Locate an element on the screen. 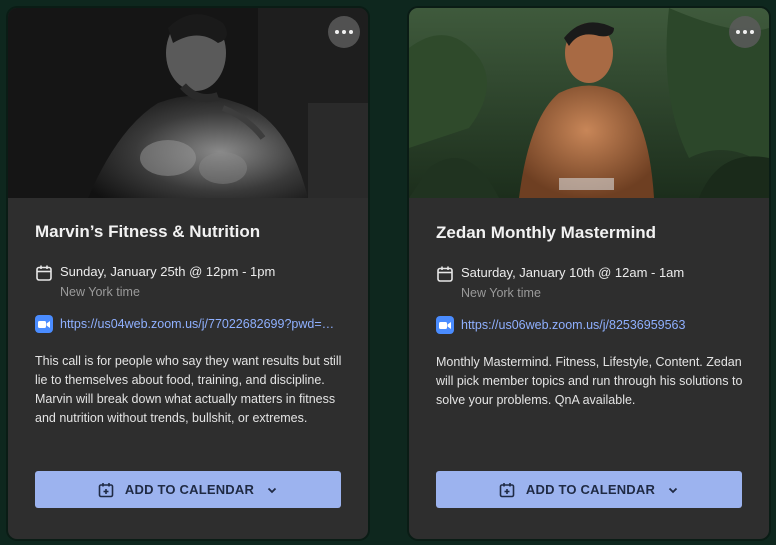 The height and width of the screenshot is (545, 776). event-title: Marvin’s Fitness & Nutrition is located at coordinates (148, 231).